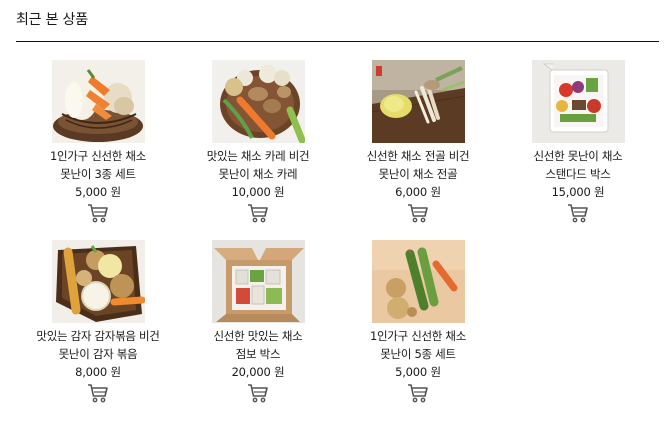 This screenshot has width=665, height=431. I want to click on product-name-line2: 점보 박스, so click(258, 354).